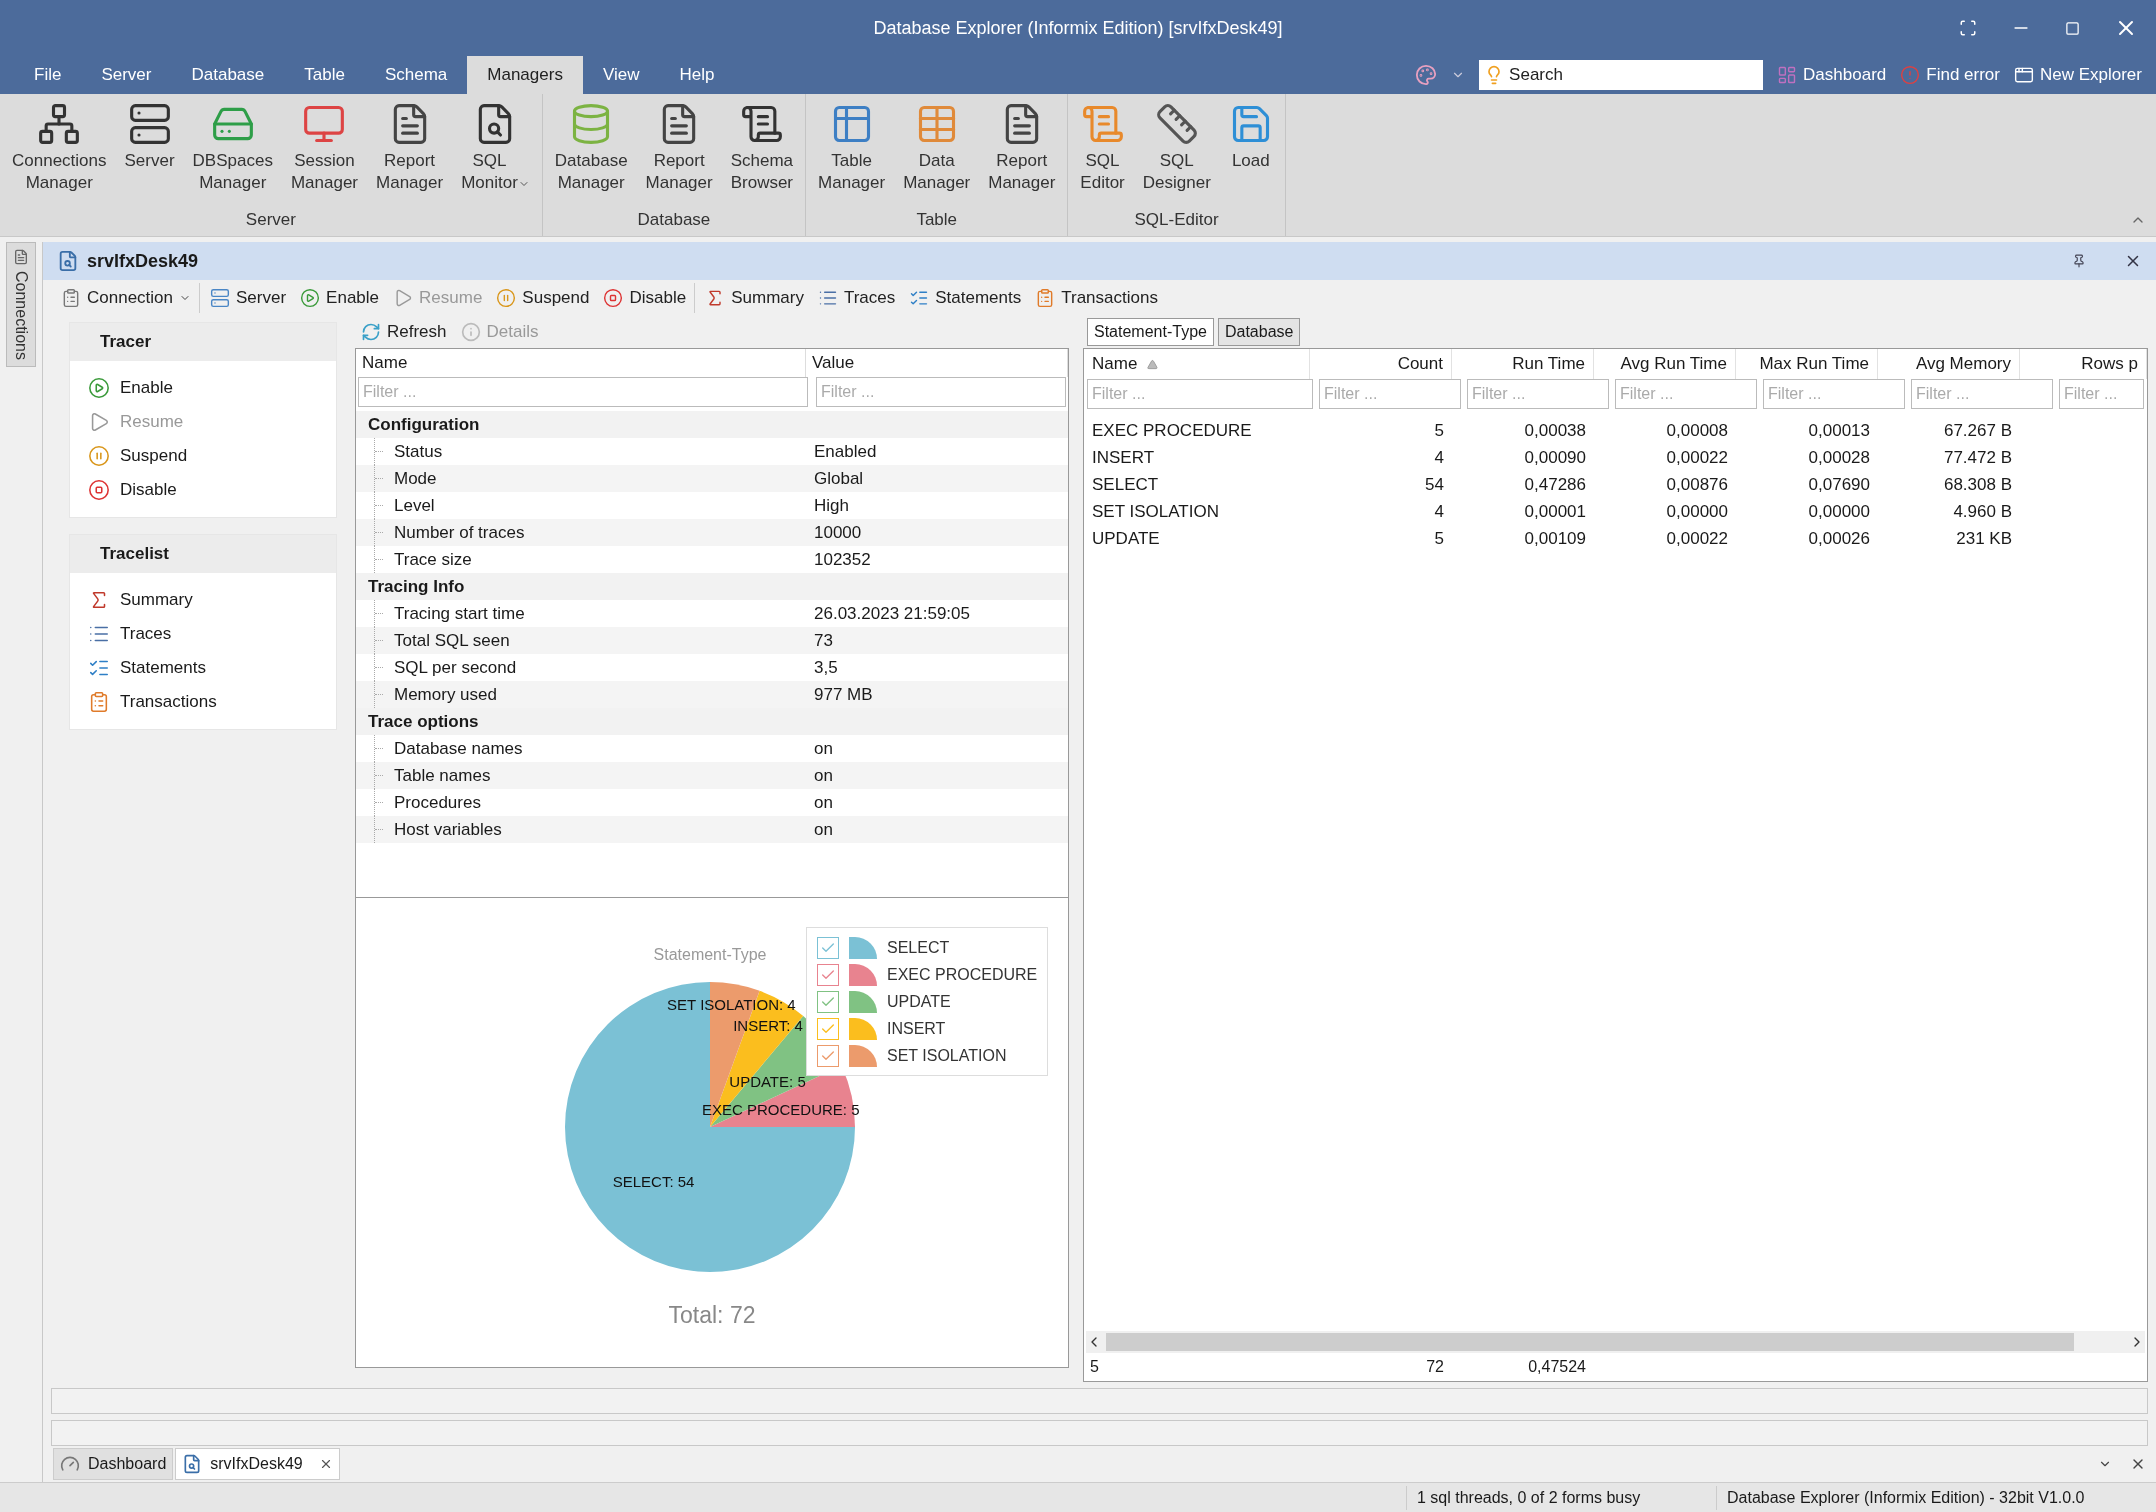 The image size is (2156, 1512). Describe the element at coordinates (543, 298) in the screenshot. I see `toolbar-button: Suspend` at that location.